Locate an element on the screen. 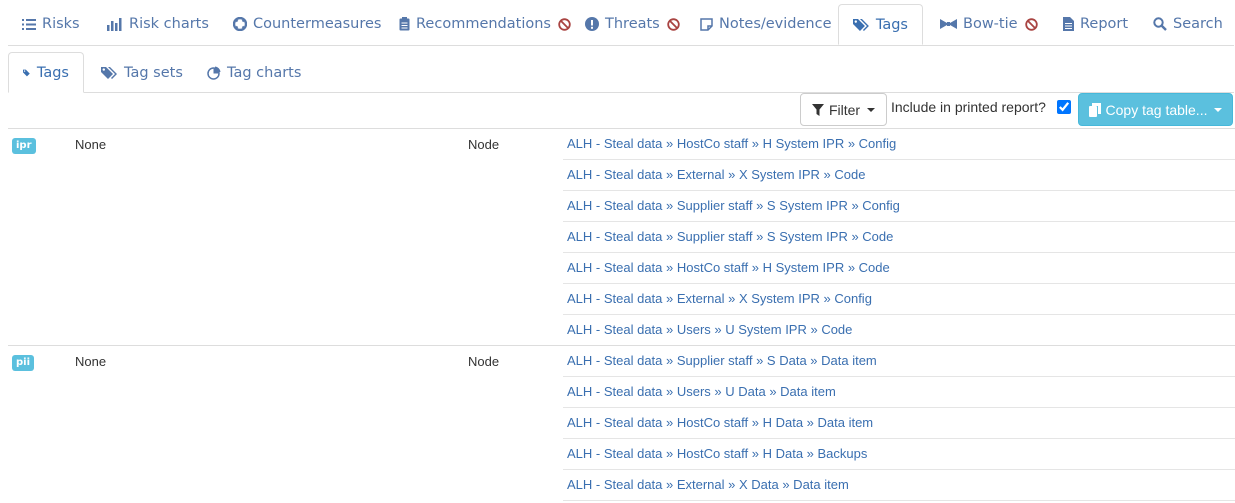 Image resolution: width=1235 pixels, height=503 pixels. tab-label: Recommendations is located at coordinates (483, 24).